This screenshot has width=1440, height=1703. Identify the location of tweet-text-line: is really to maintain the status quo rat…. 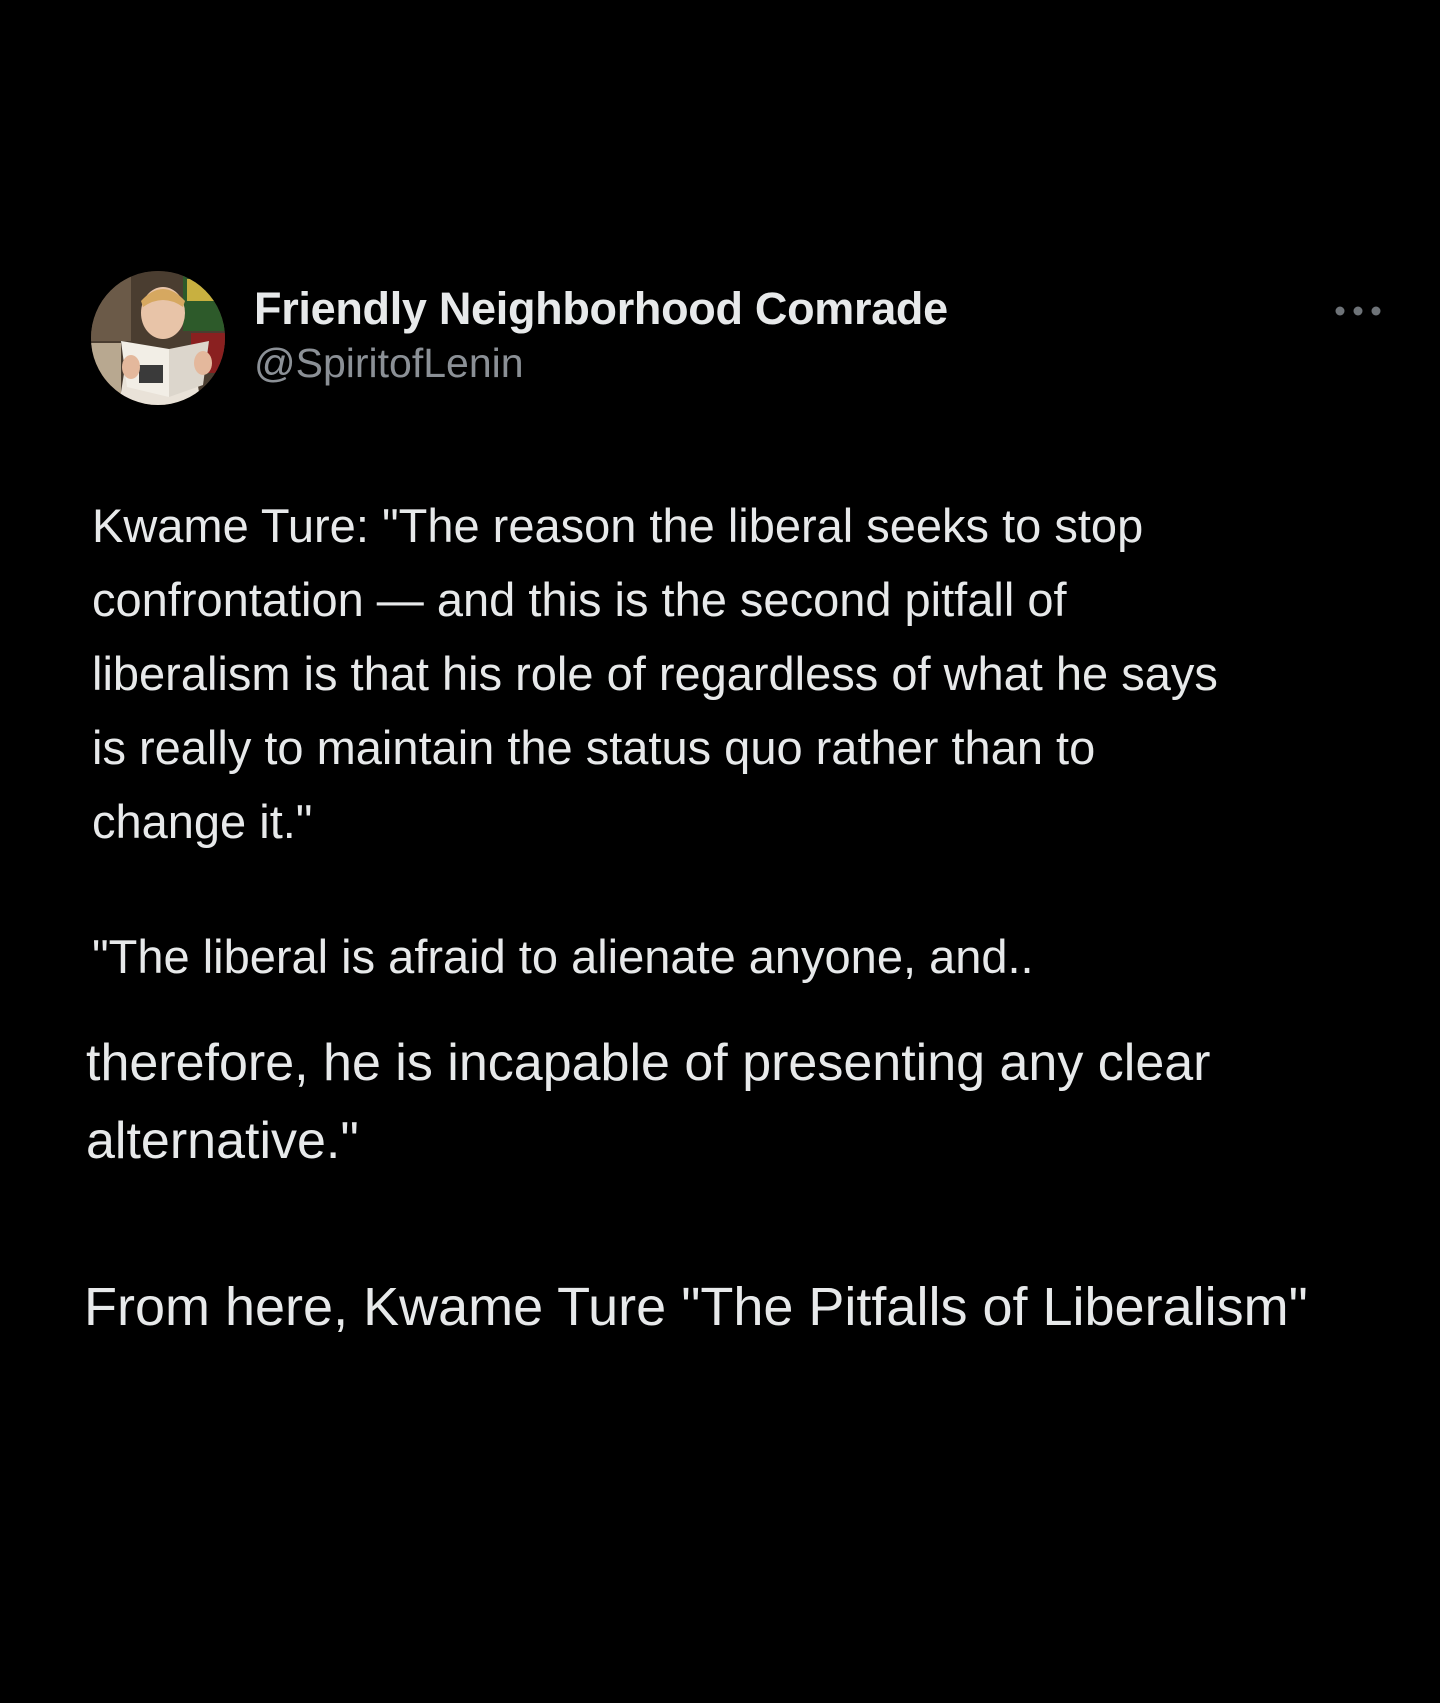
(594, 747).